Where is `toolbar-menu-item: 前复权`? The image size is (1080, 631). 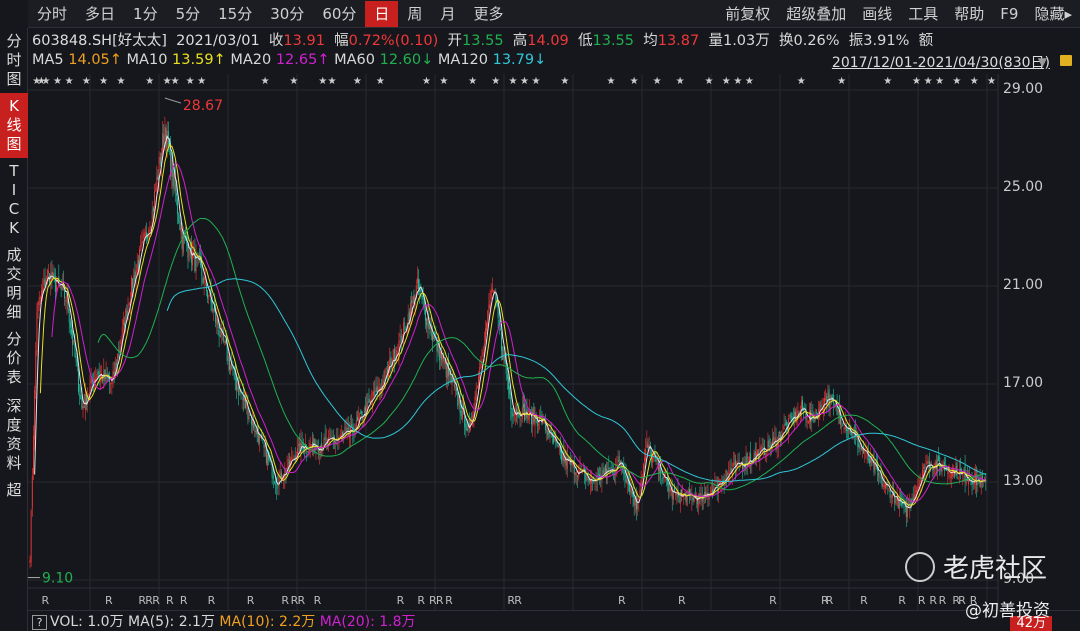 toolbar-menu-item: 前复权 is located at coordinates (747, 14).